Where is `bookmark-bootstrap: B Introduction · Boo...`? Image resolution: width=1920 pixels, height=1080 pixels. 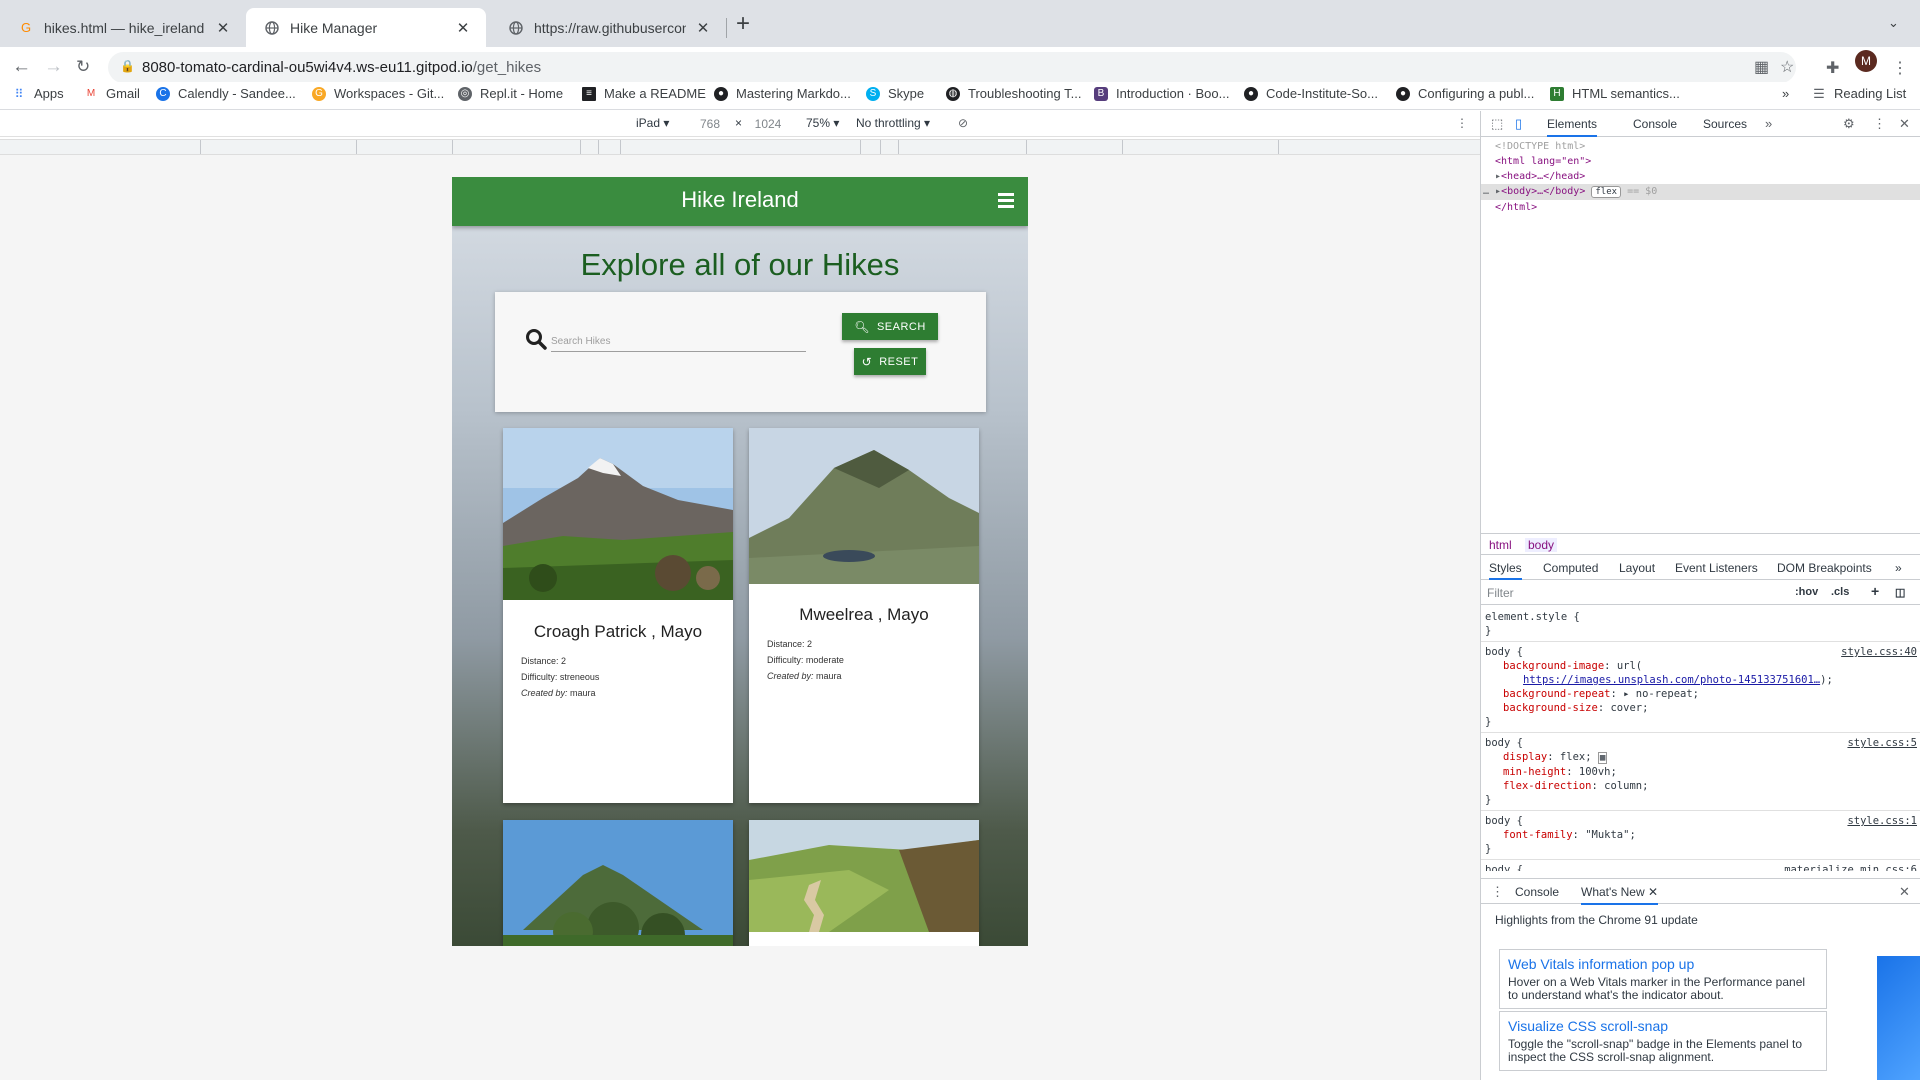 bookmark-bootstrap: B Introduction · Boo... is located at coordinates (1161, 93).